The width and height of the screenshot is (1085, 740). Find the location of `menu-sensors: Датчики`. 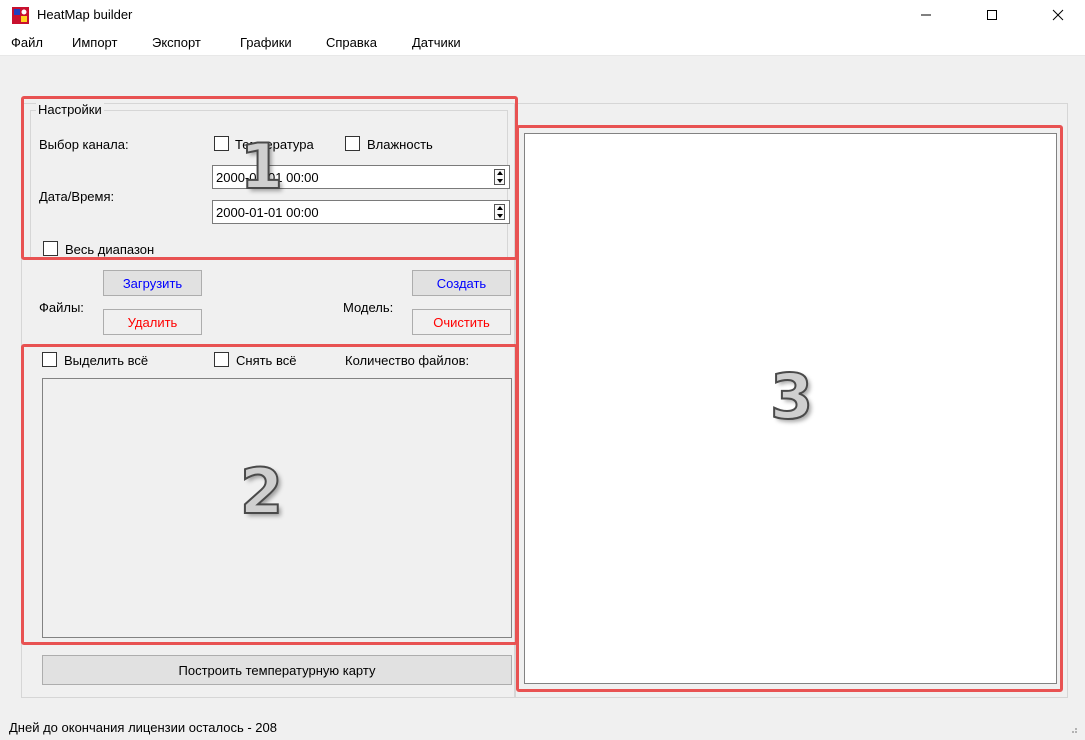

menu-sensors: Датчики is located at coordinates (436, 42).